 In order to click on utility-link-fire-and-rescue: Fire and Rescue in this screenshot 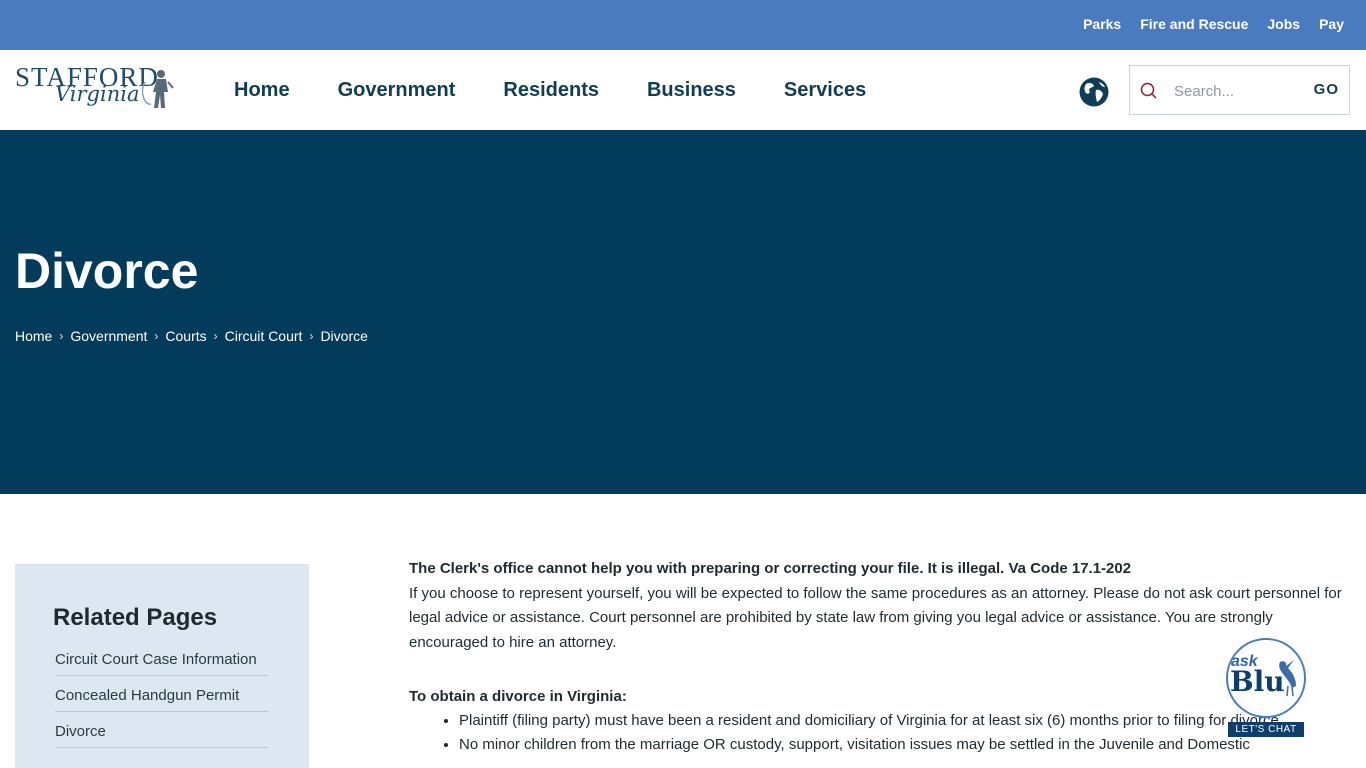, I will do `click(1194, 24)`.